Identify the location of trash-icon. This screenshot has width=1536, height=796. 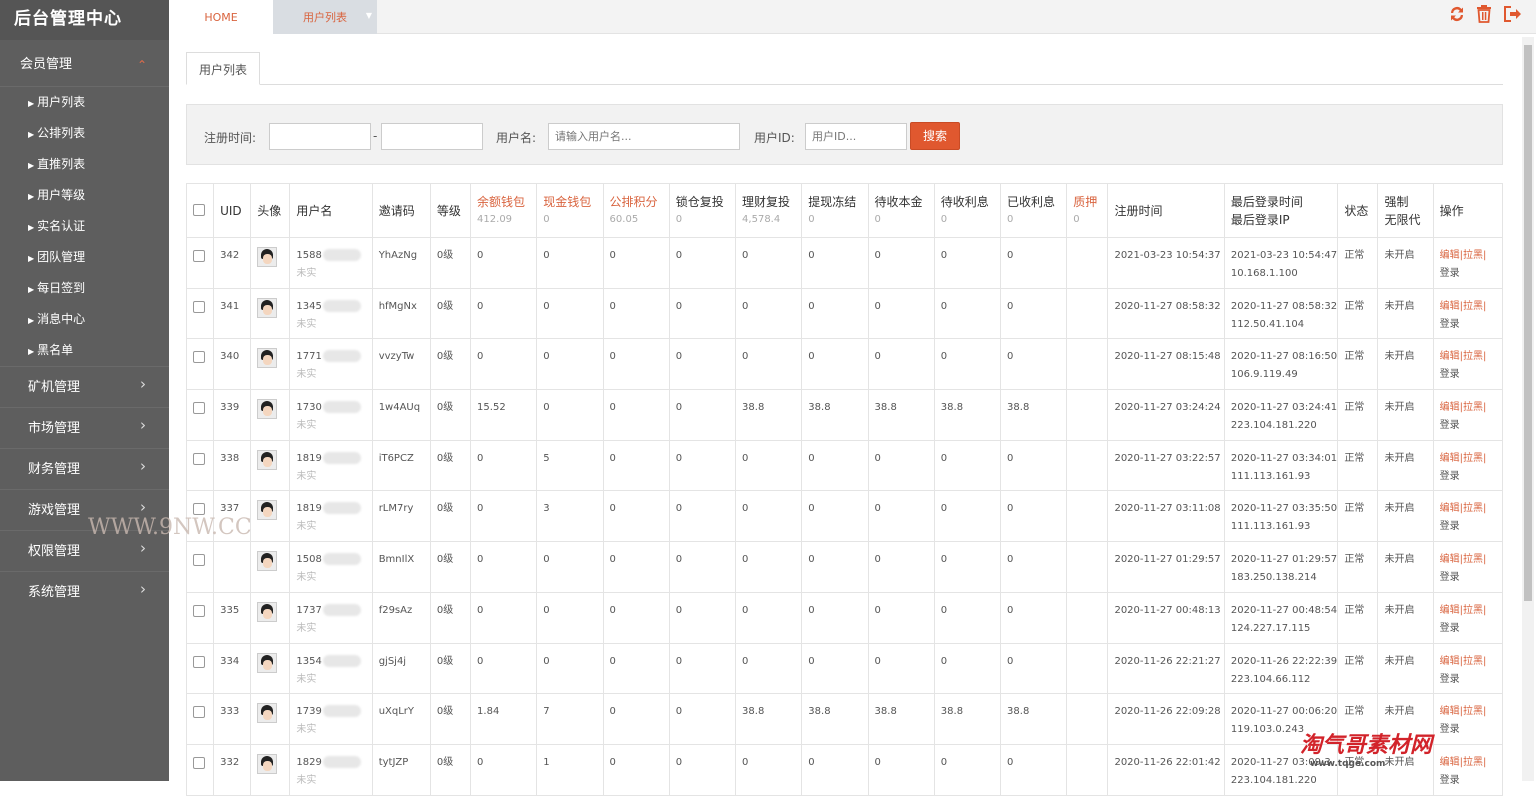
(1484, 15).